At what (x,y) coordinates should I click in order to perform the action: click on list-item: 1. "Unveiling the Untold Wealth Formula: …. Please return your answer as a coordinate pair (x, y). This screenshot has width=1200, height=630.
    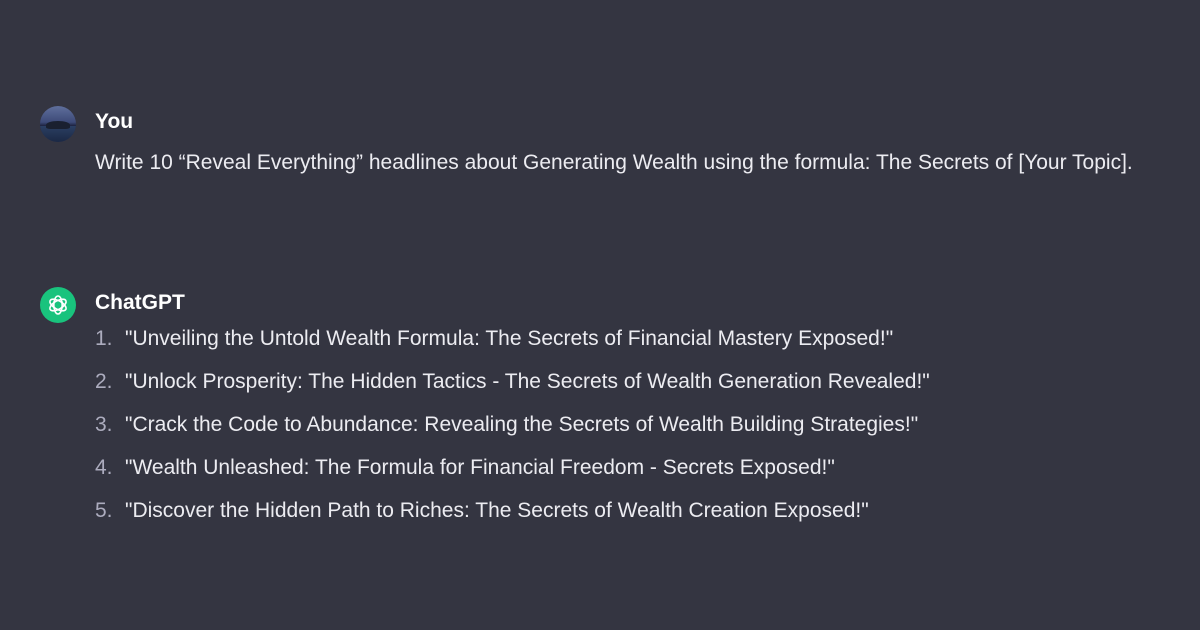
    Looking at the image, I should click on (512, 338).